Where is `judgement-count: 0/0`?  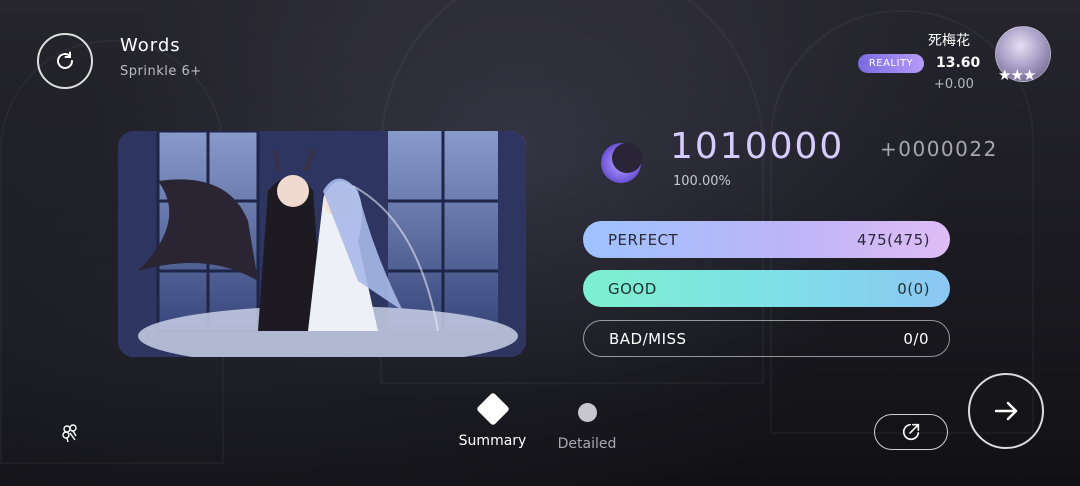 judgement-count: 0/0 is located at coordinates (916, 338).